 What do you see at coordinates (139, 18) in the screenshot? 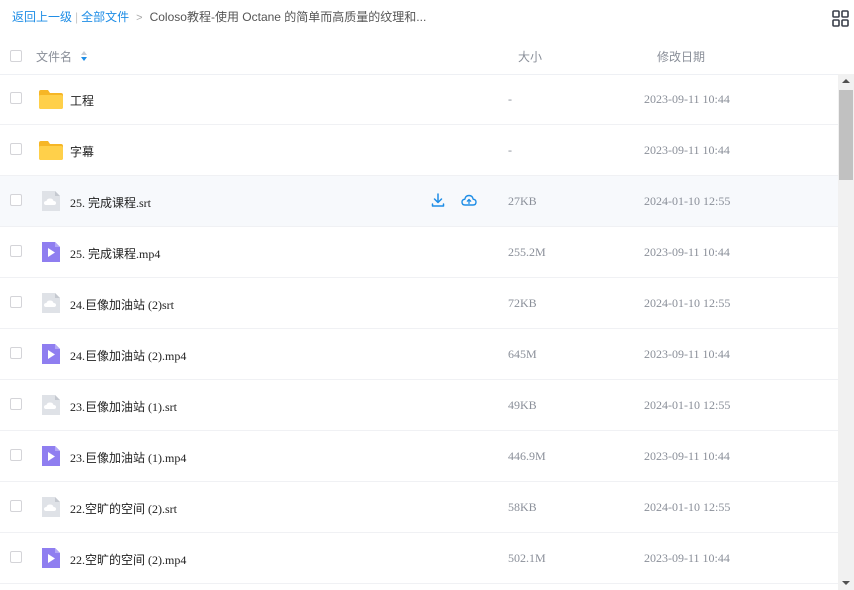
I see `breadcrumb-chevron-icon: >` at bounding box center [139, 18].